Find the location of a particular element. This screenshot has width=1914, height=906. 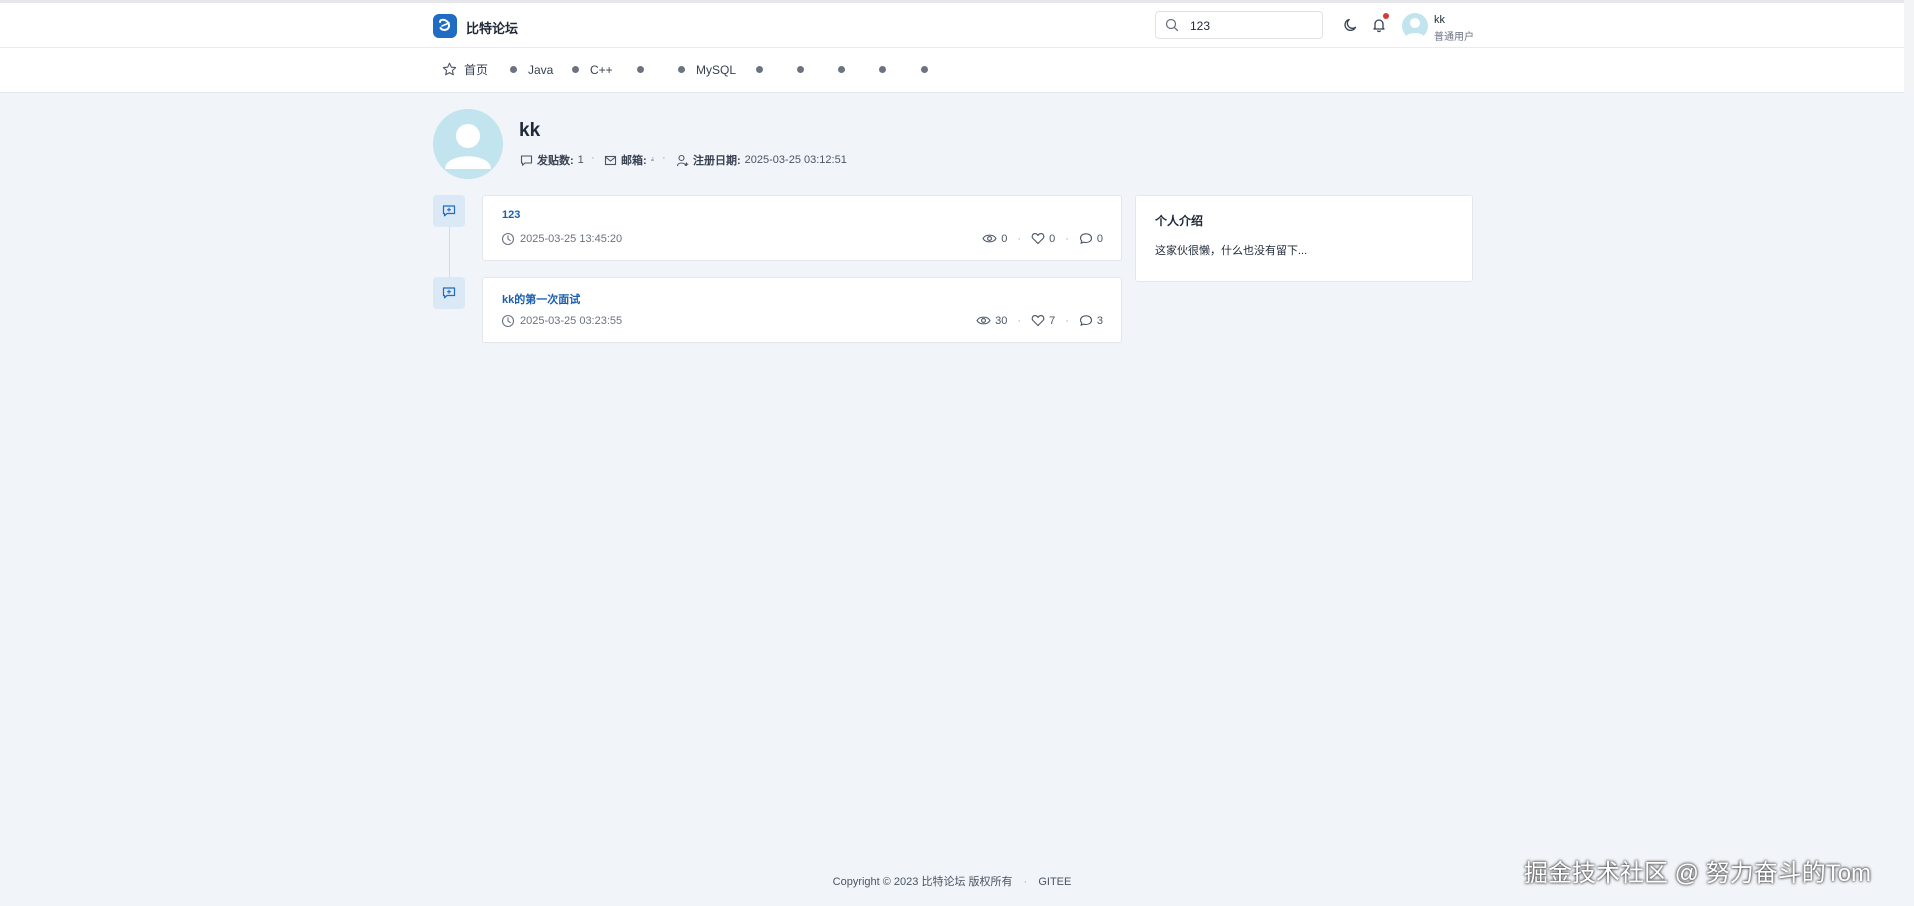

search-box is located at coordinates (1239, 25).